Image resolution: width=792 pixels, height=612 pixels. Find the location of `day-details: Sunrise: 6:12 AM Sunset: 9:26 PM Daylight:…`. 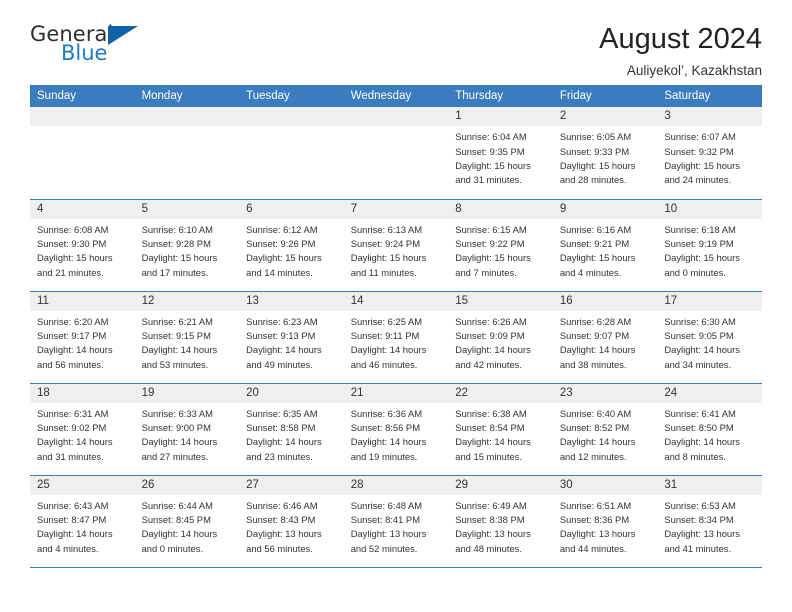

day-details: Sunrise: 6:12 AM Sunset: 9:26 PM Daylight:… is located at coordinates (291, 249).